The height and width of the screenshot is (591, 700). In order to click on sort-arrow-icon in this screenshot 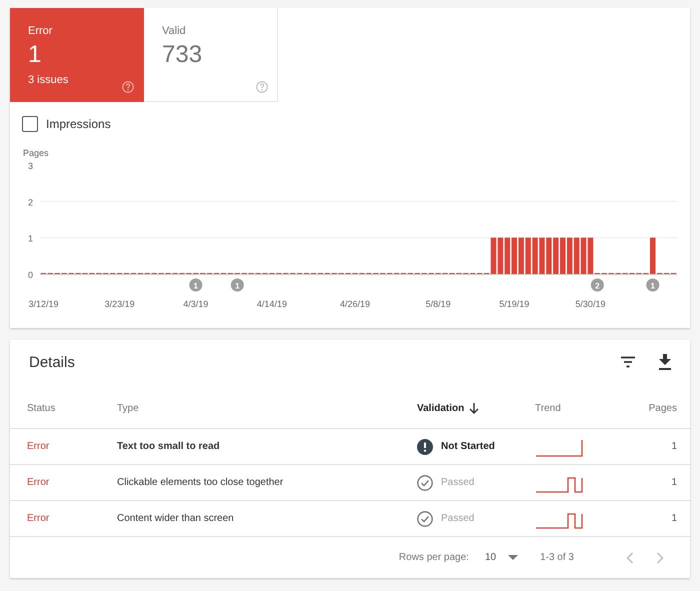, I will do `click(474, 408)`.